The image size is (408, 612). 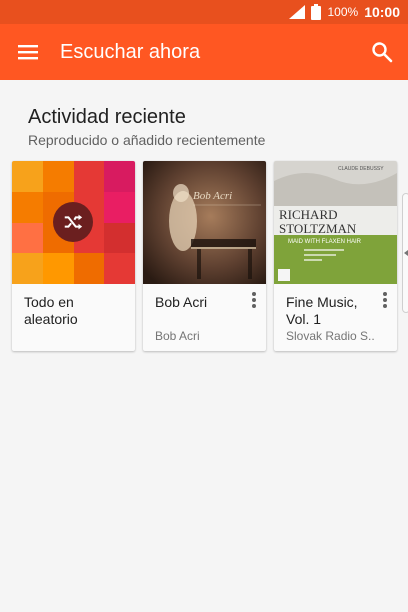 What do you see at coordinates (181, 302) in the screenshot?
I see `card-title: Bob Acri` at bounding box center [181, 302].